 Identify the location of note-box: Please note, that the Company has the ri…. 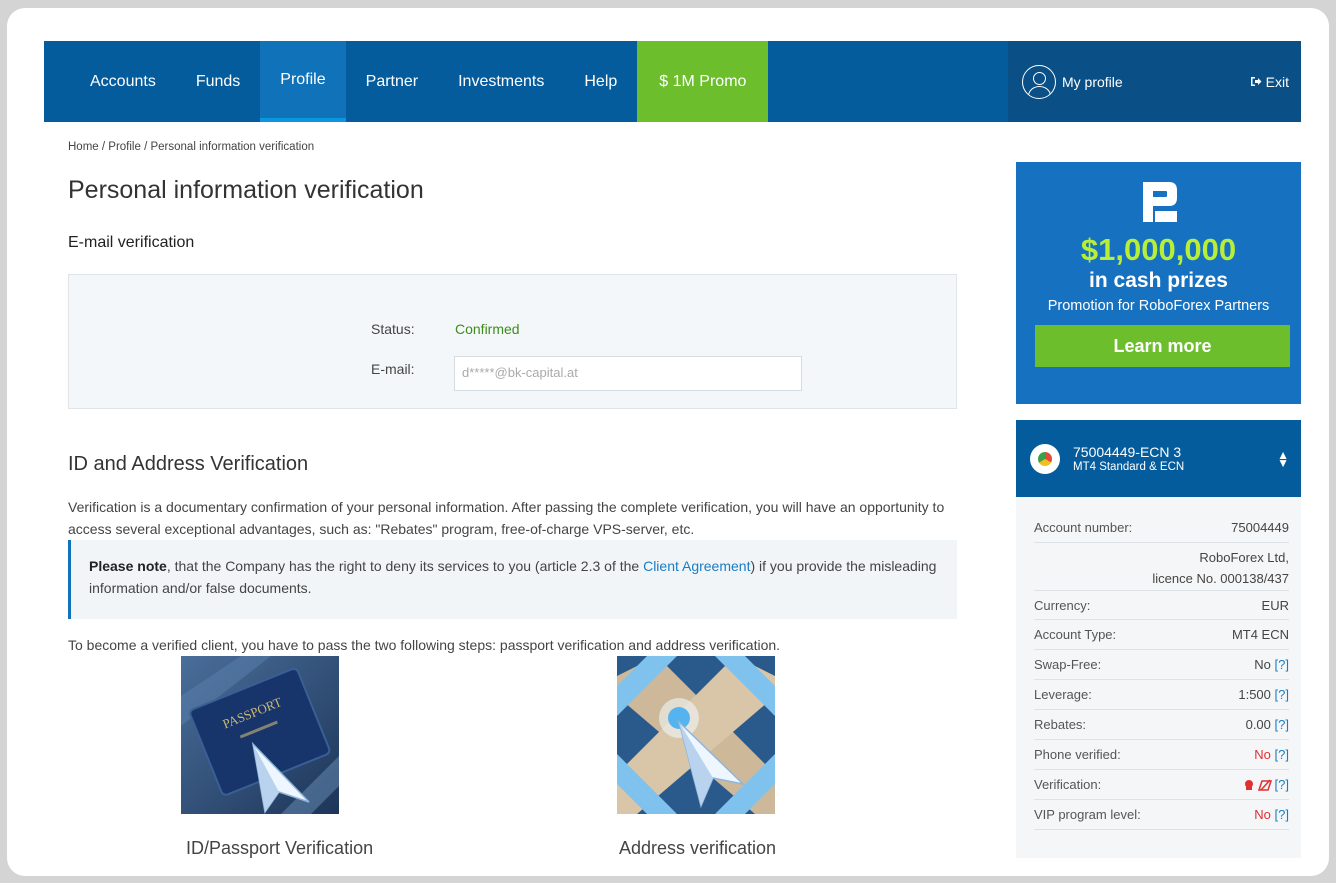
(512, 579).